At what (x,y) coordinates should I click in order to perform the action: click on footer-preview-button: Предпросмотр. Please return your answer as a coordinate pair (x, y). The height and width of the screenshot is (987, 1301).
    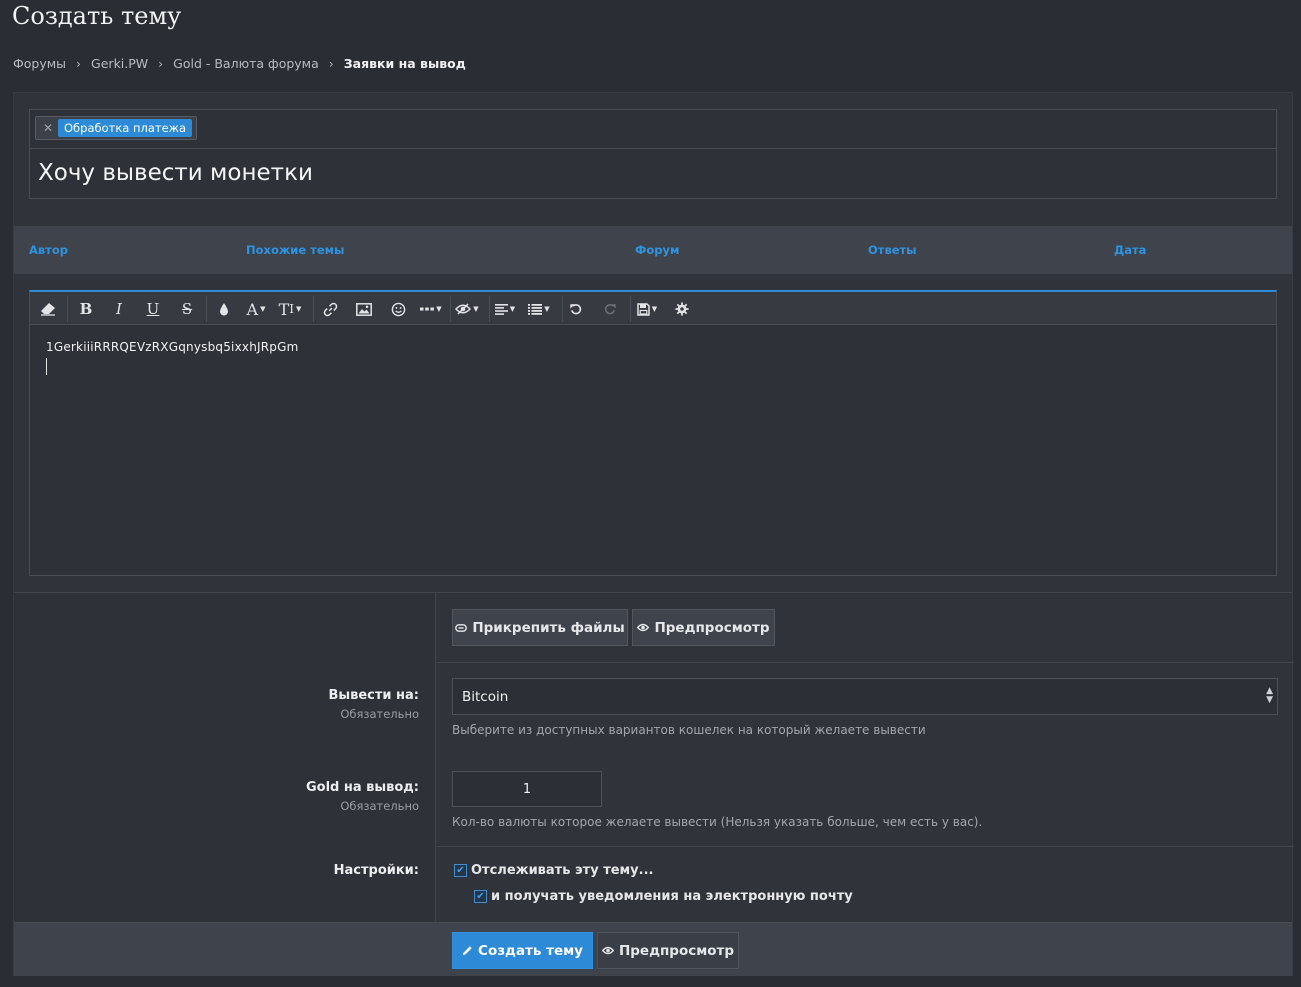
    Looking at the image, I should click on (668, 950).